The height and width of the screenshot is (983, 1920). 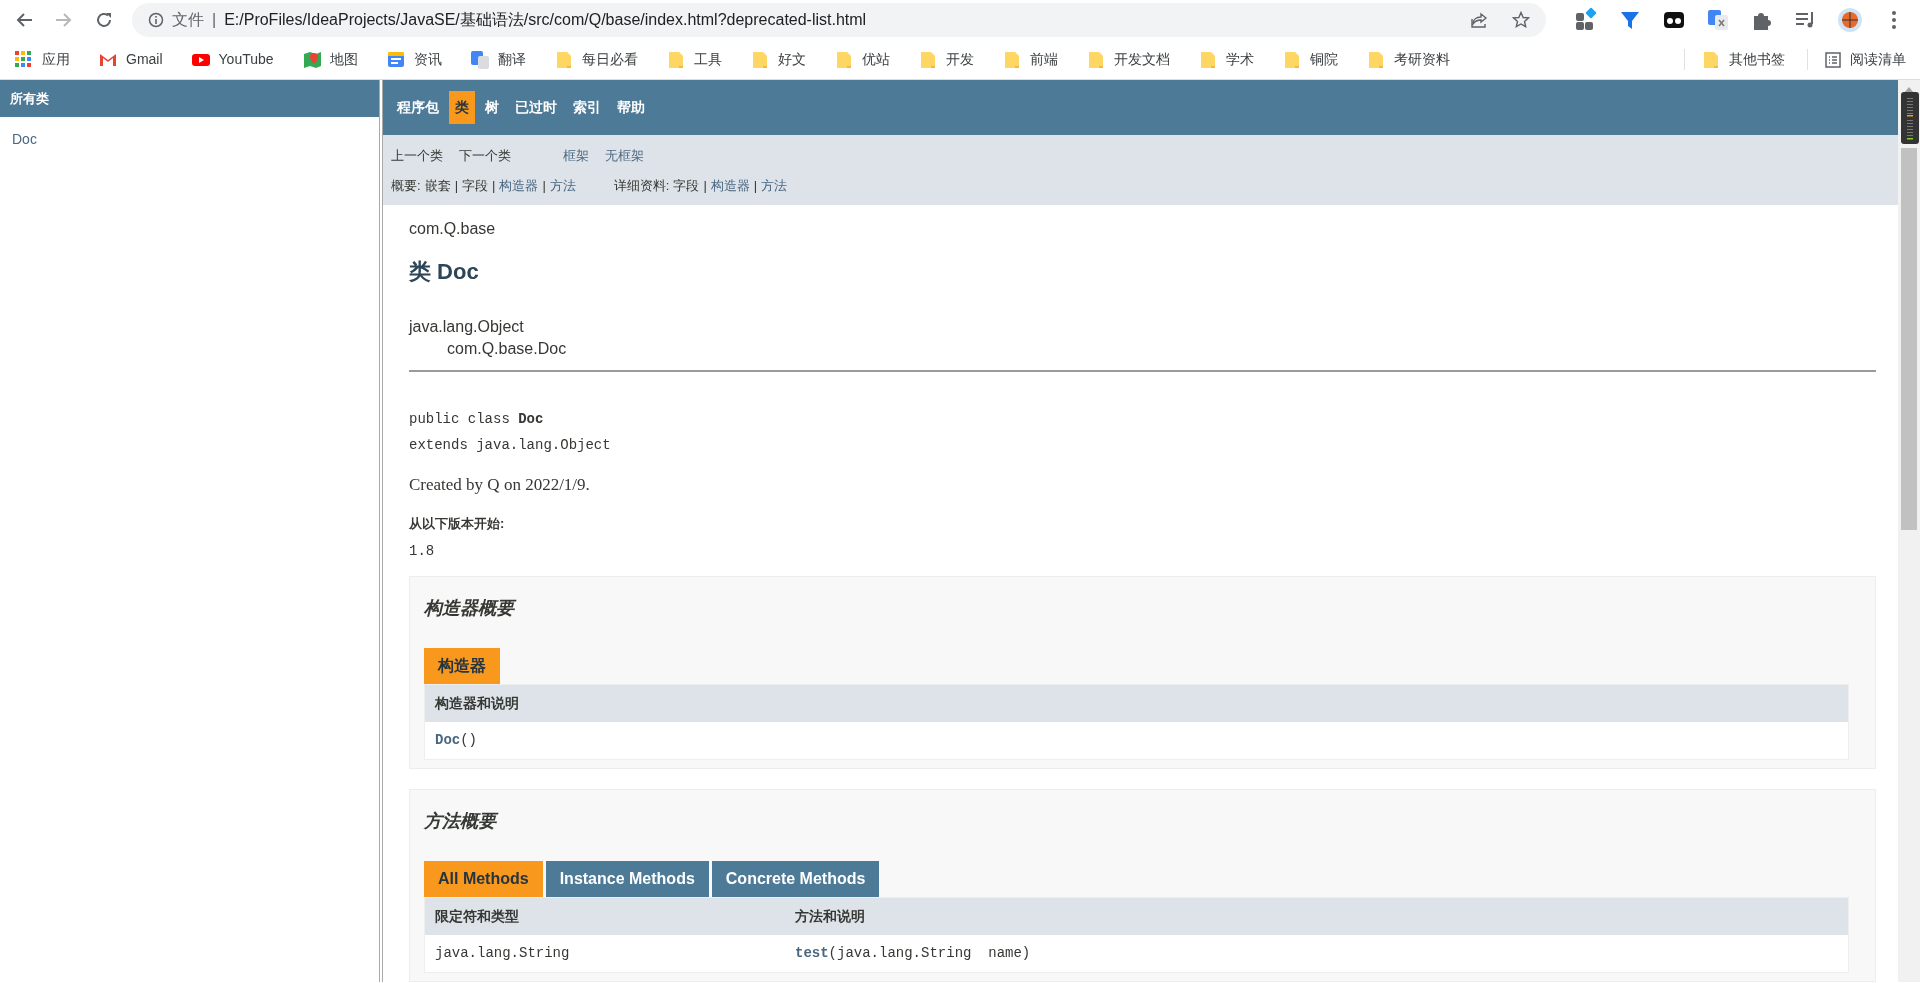 What do you see at coordinates (624, 156) in the screenshot?
I see `nav-link: 无框架` at bounding box center [624, 156].